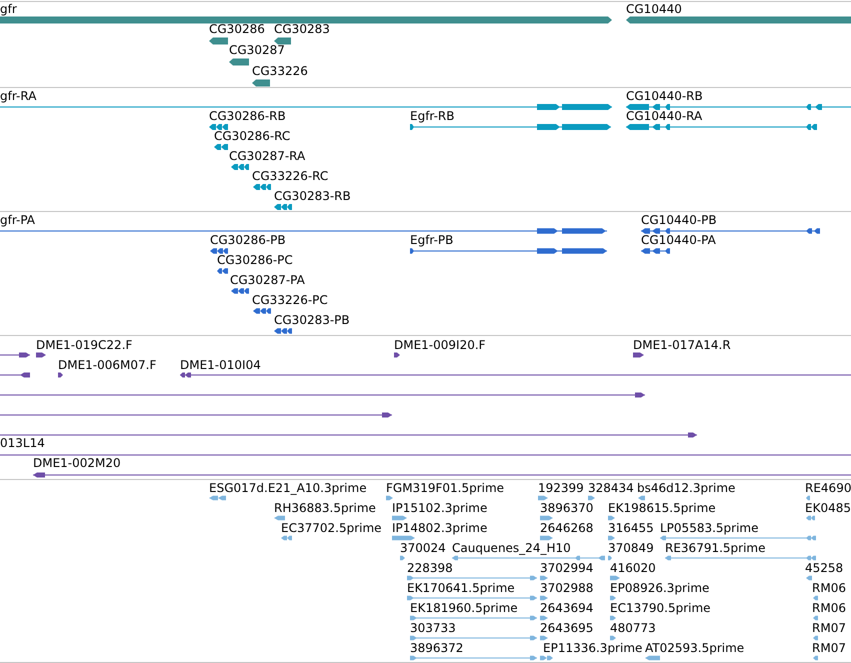 This screenshot has height=663, width=851. I want to click on feature-label: DME1-009I20.F, so click(440, 345).